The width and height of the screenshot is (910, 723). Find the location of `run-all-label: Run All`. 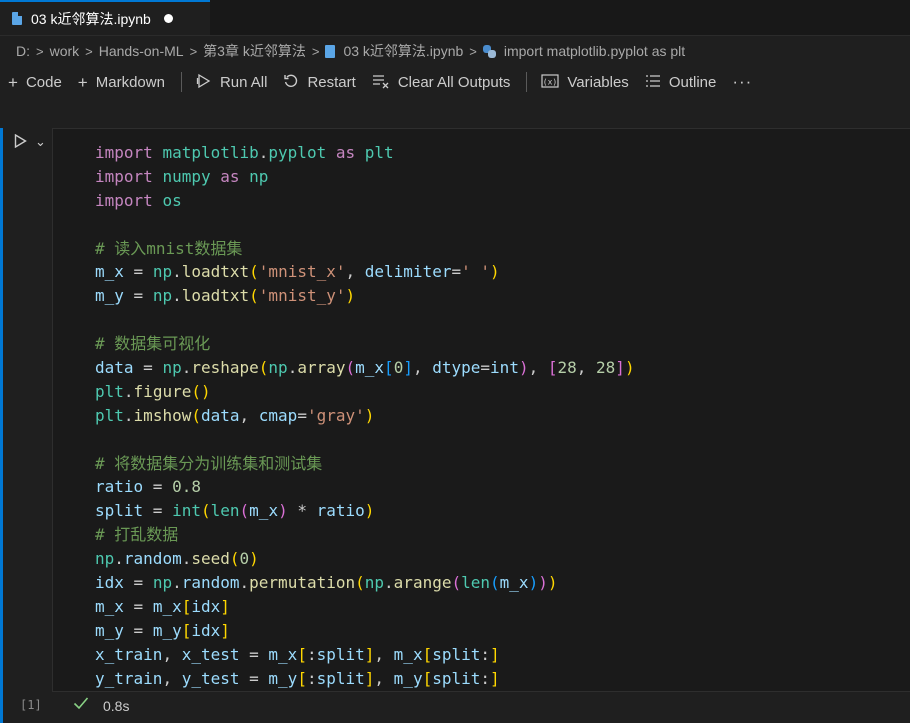

run-all-label: Run All is located at coordinates (243, 82).